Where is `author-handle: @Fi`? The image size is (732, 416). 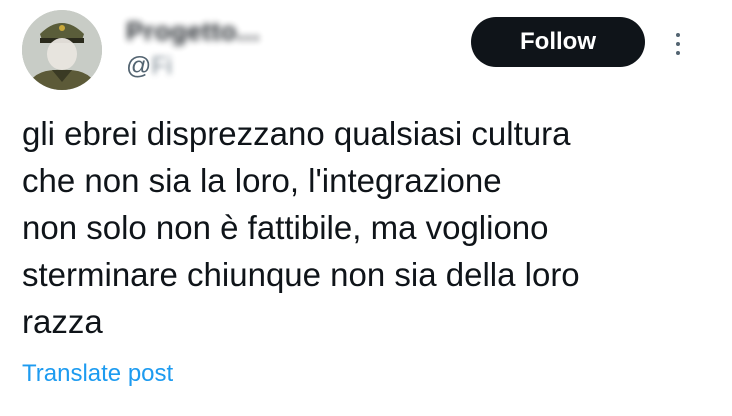
author-handle: @Fi is located at coordinates (149, 66).